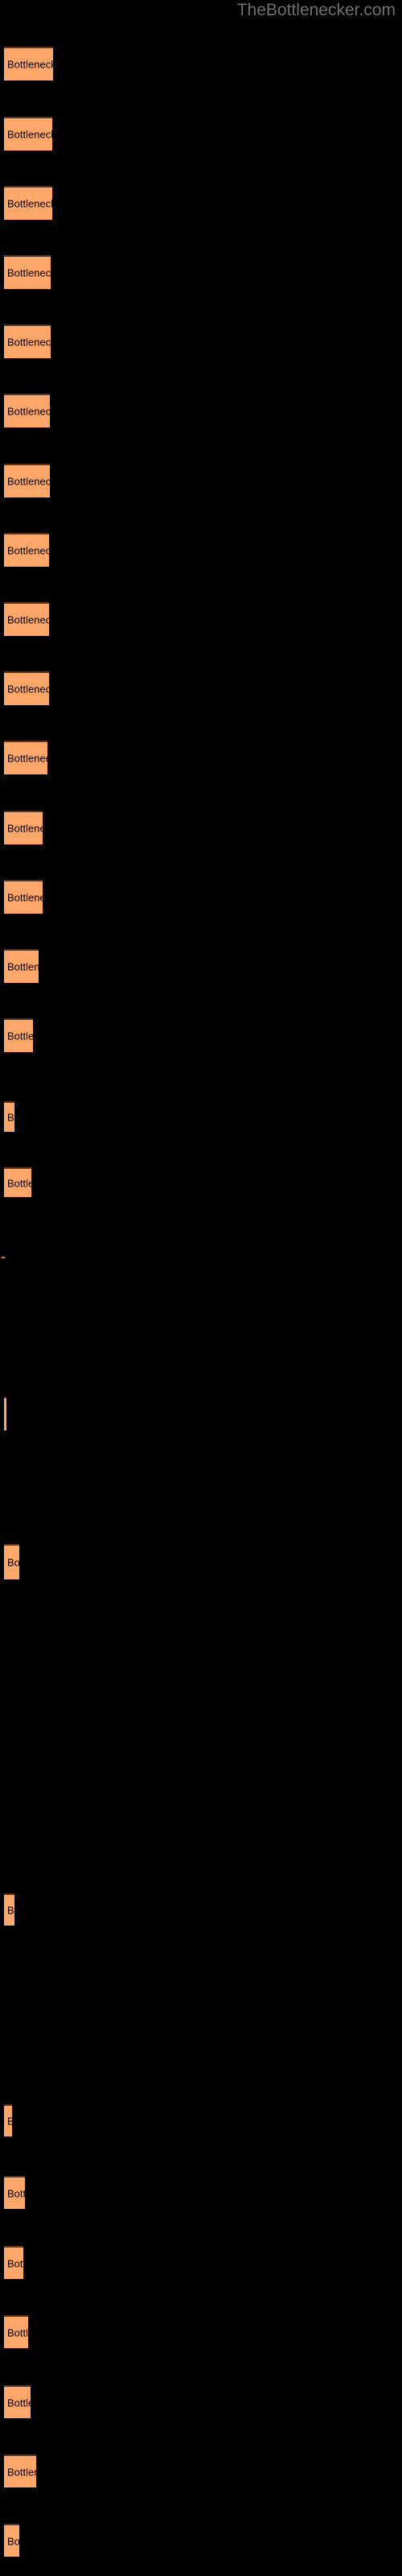 This screenshot has width=402, height=2576. What do you see at coordinates (5, 1413) in the screenshot?
I see `bar` at bounding box center [5, 1413].